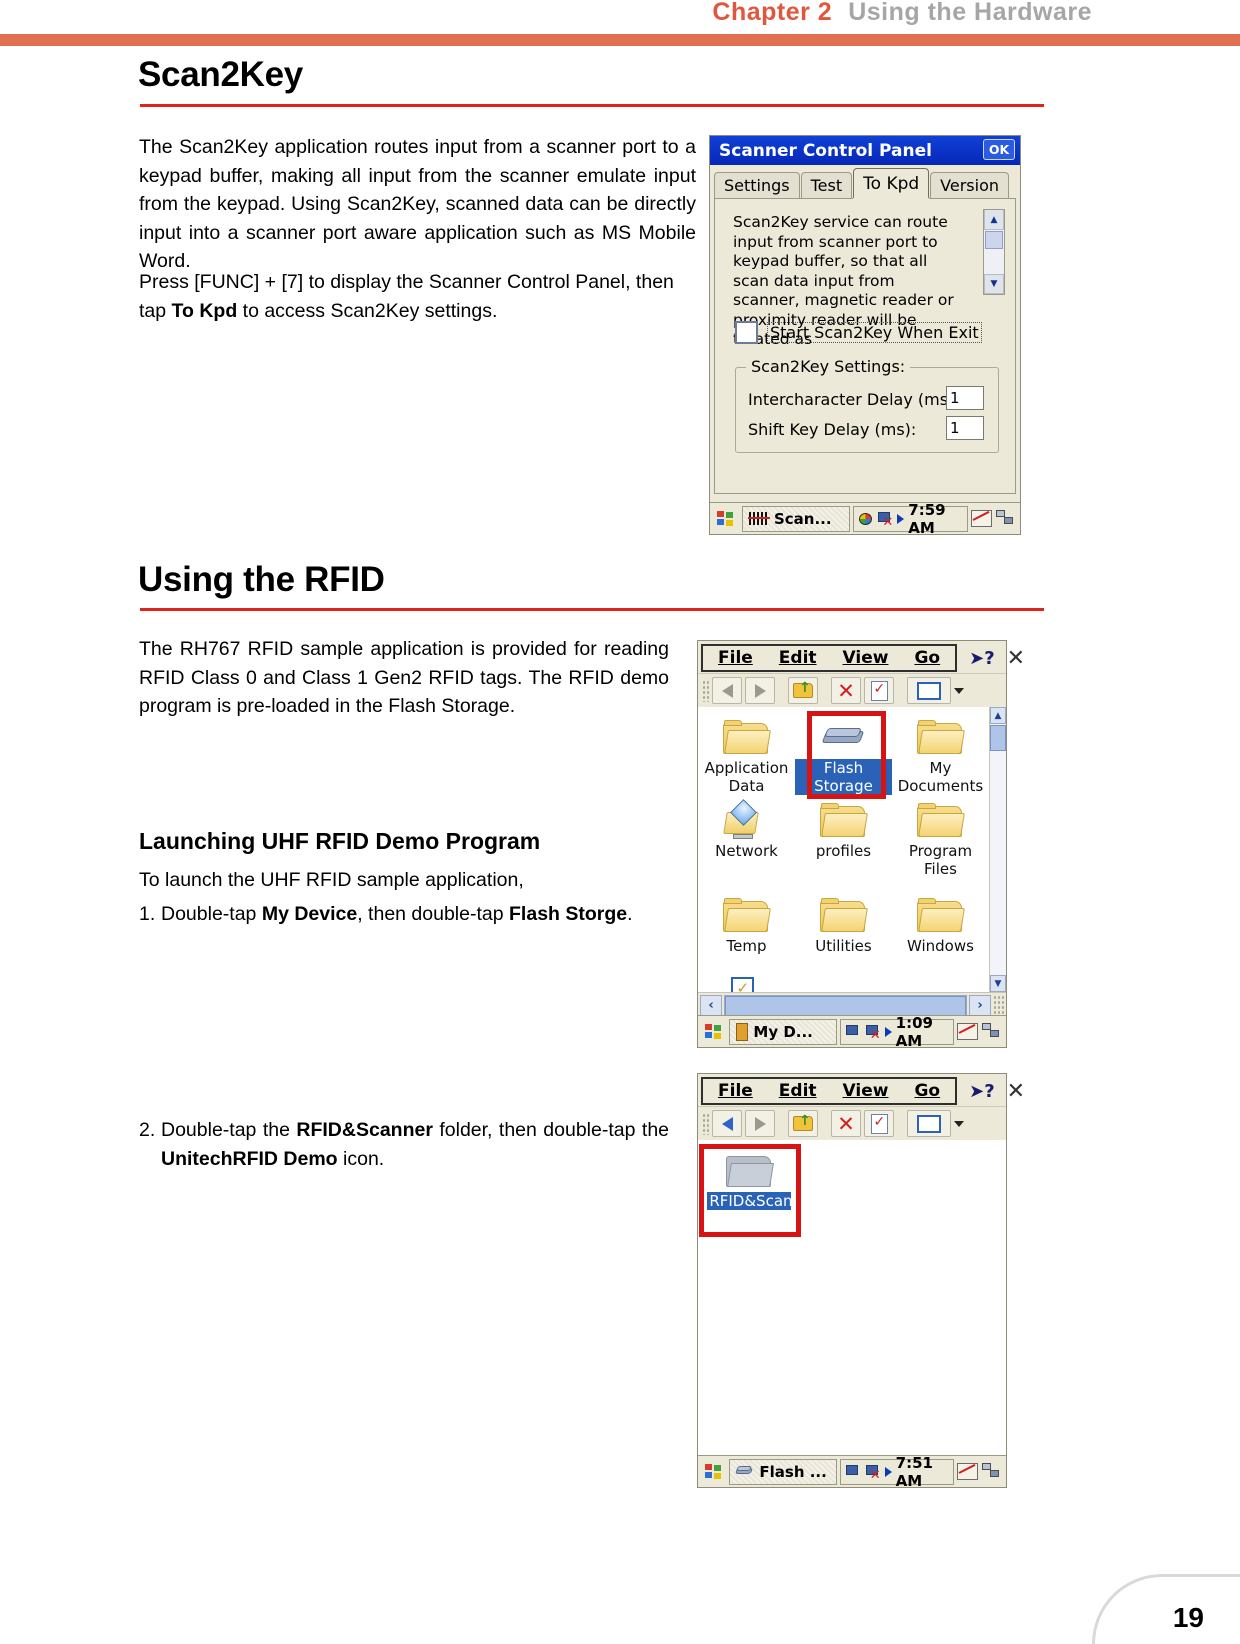 This screenshot has width=1240, height=1644. Describe the element at coordinates (211, 914) in the screenshot. I see `step-1-part-0: Double-tap` at that location.